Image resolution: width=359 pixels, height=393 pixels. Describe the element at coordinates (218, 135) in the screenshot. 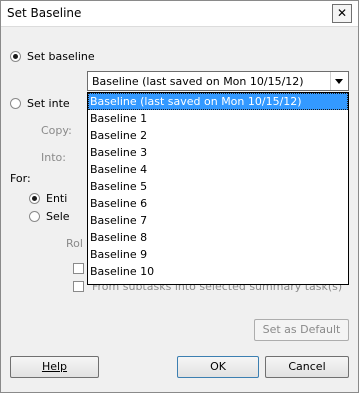

I see `dropdown-option: Baseline 2` at that location.